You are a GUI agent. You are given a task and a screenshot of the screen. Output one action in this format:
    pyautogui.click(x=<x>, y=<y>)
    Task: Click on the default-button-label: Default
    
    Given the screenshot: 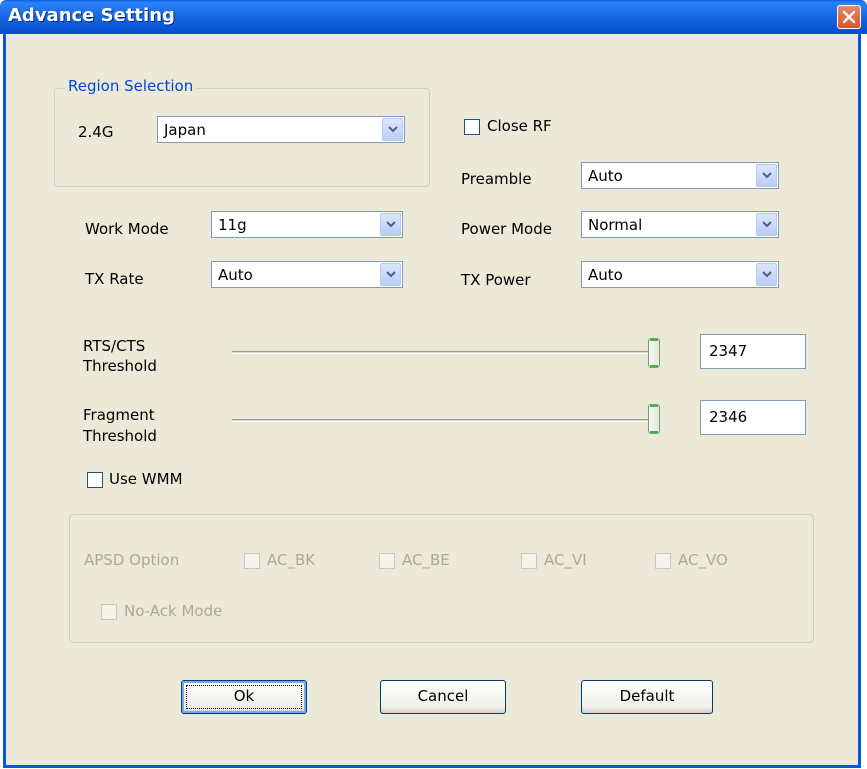 What is the action you would take?
    pyautogui.click(x=647, y=696)
    